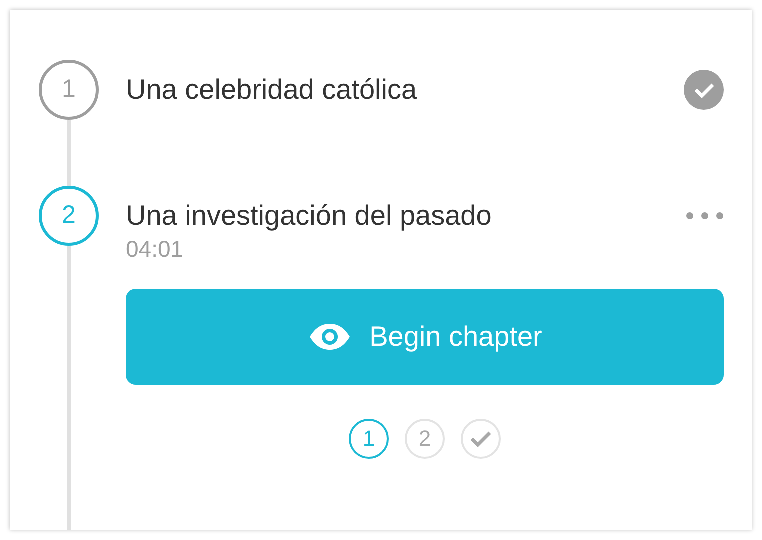  I want to click on chapter-duration: 04:01, so click(155, 249).